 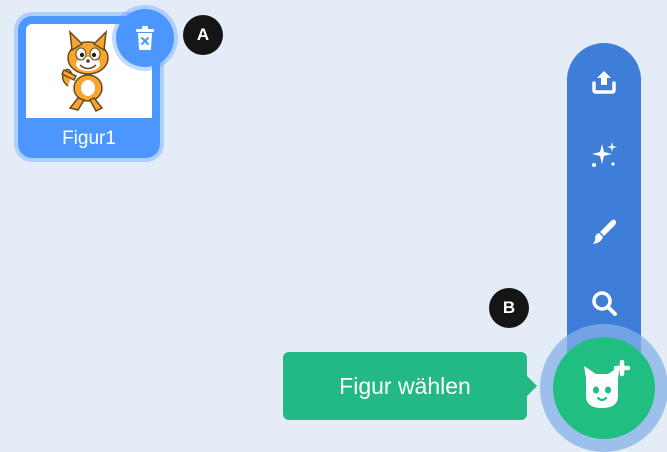 I want to click on upload-sprite-button, so click(x=604, y=81).